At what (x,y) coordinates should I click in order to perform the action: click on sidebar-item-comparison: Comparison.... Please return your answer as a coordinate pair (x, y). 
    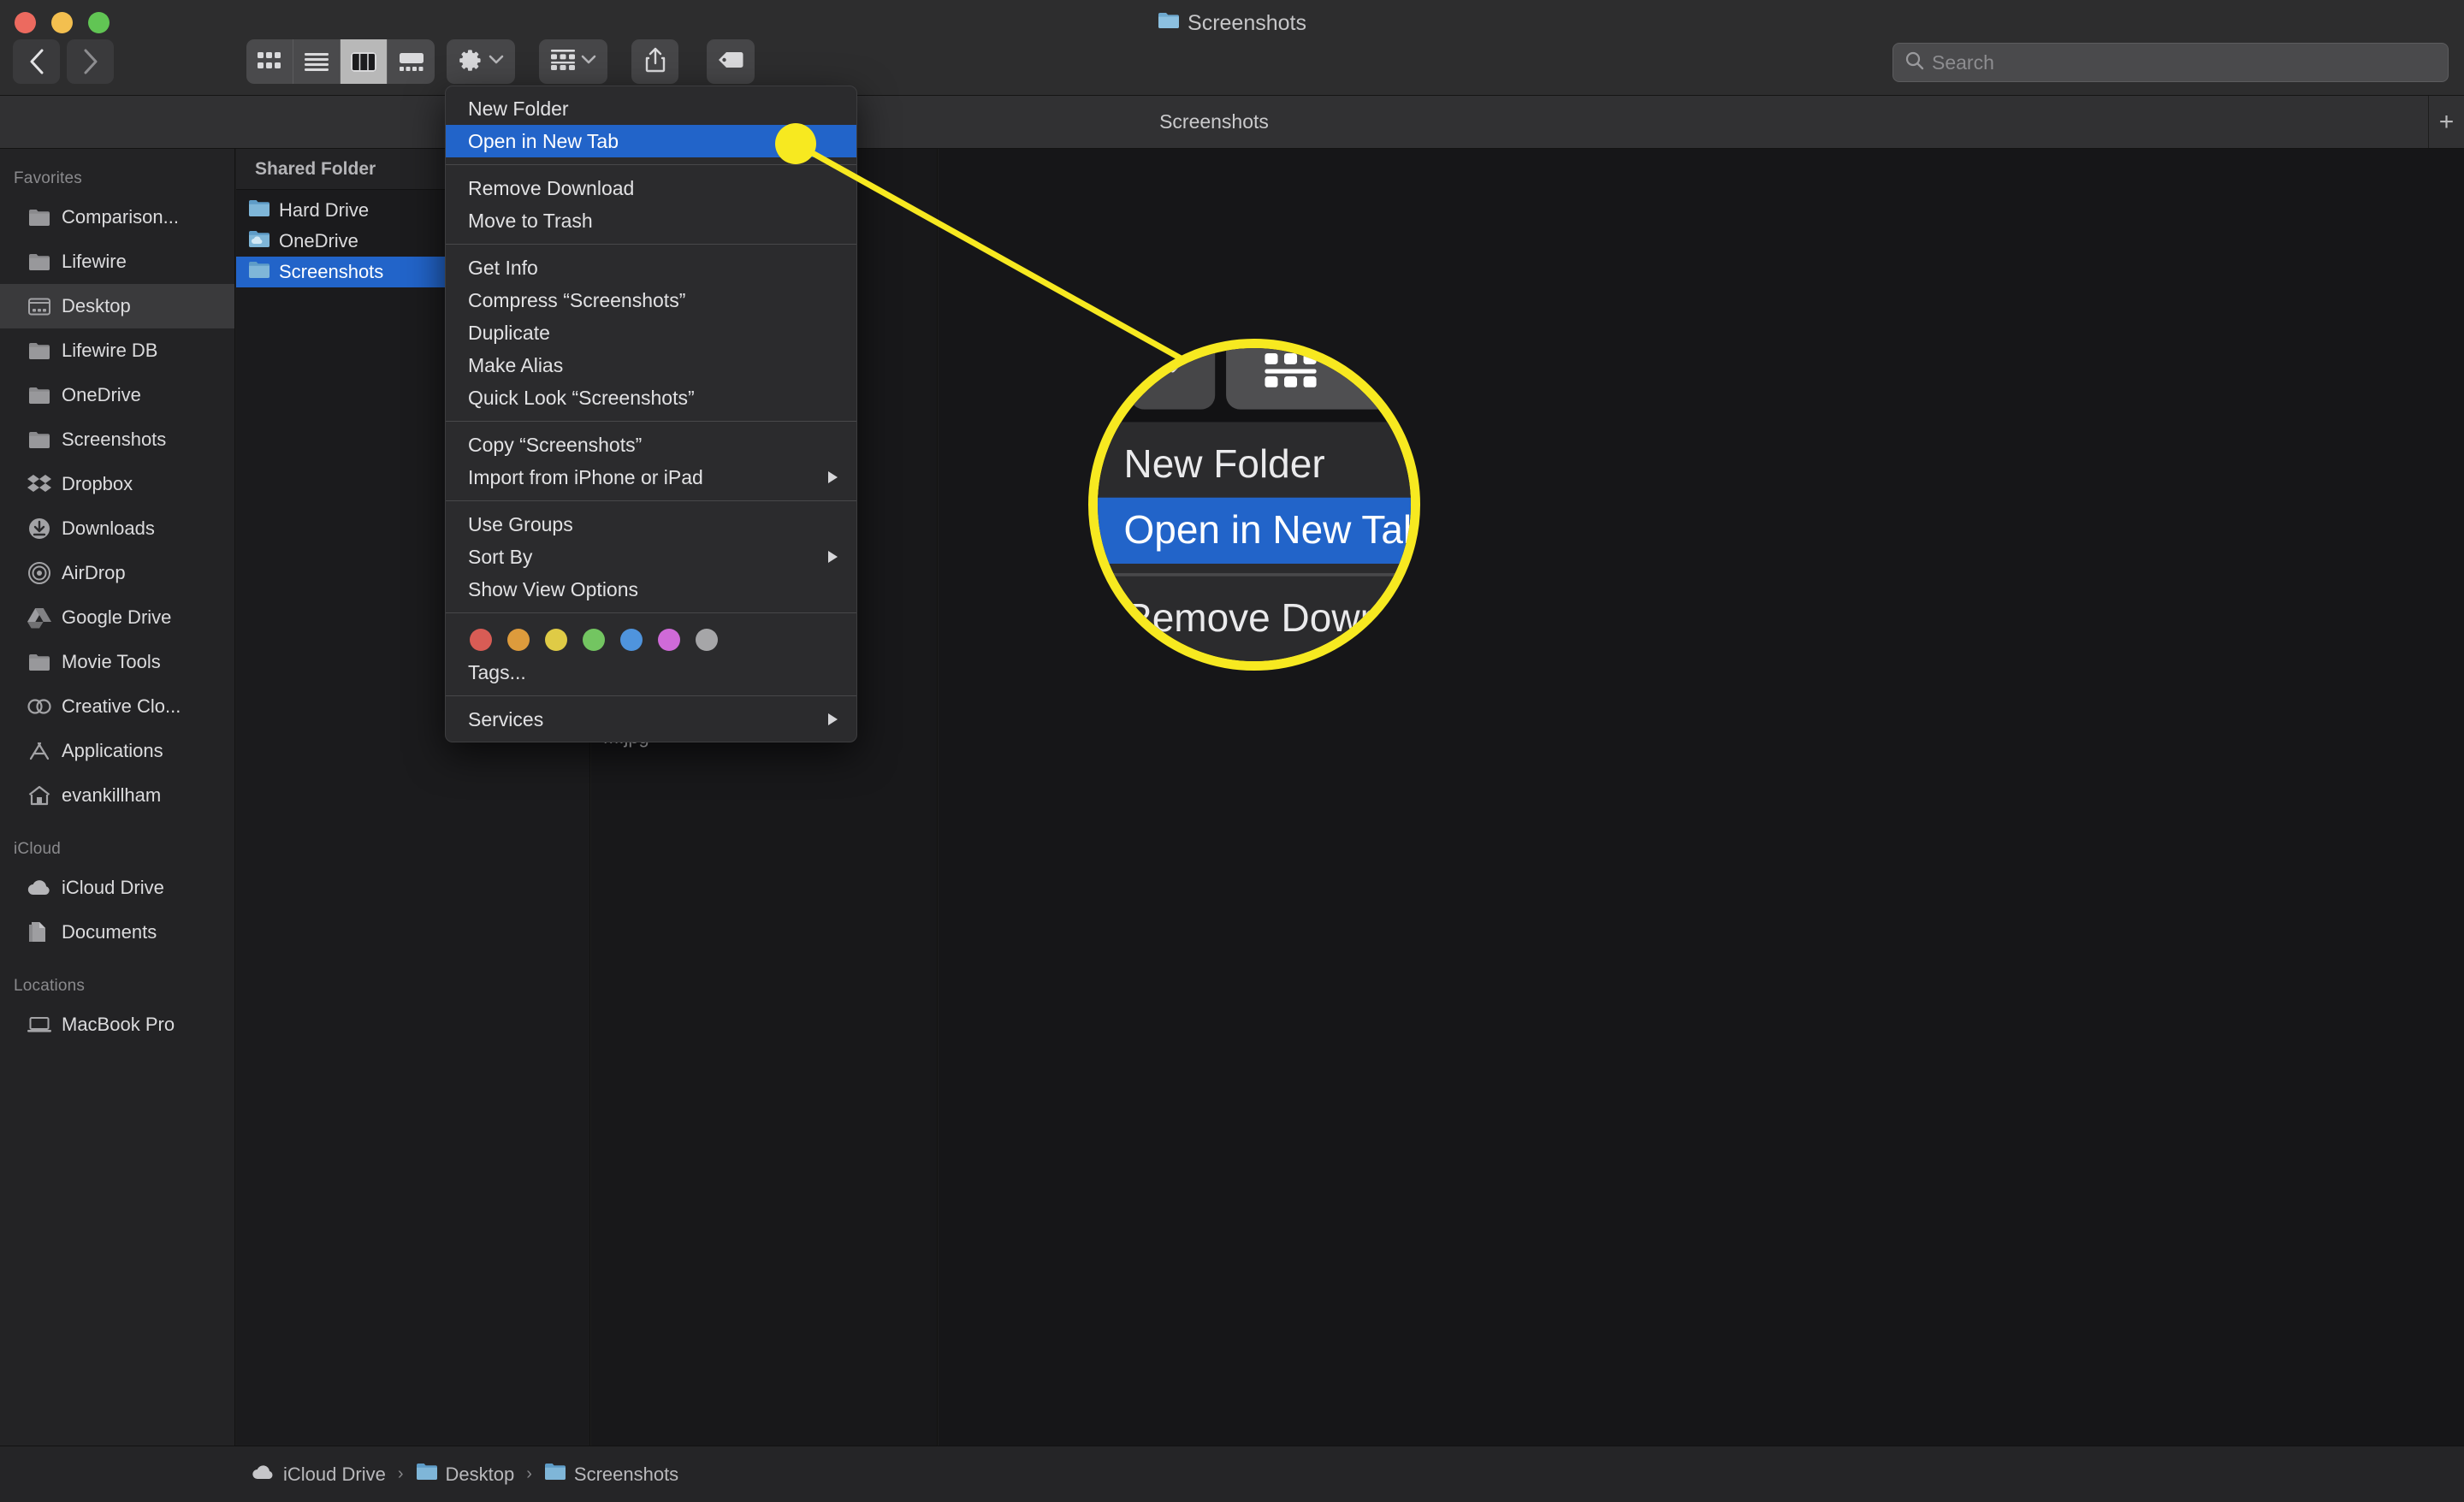
    Looking at the image, I should click on (117, 217).